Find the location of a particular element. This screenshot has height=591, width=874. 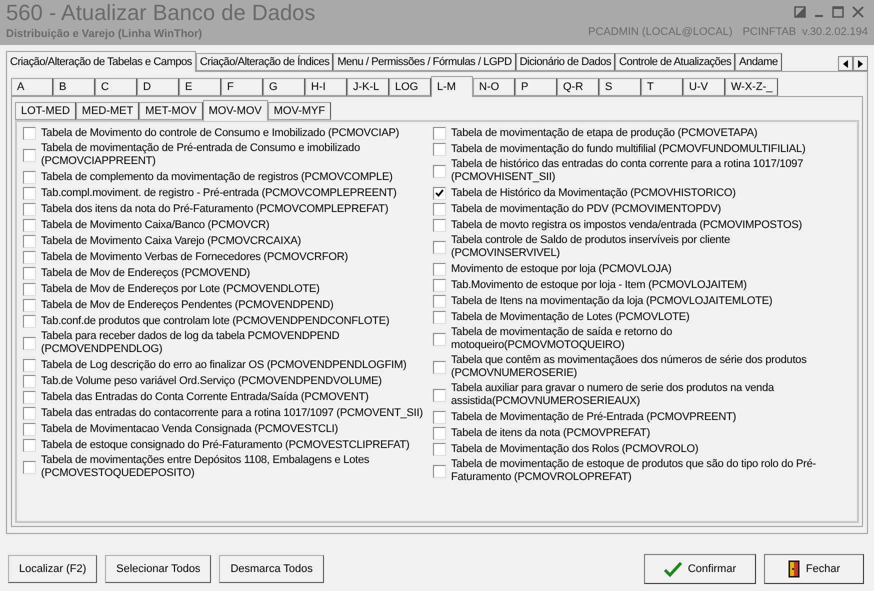

checkbox-label: Tabela de movimentação do PDV (PCMOVIMENTOPDV) is located at coordinates (586, 209).